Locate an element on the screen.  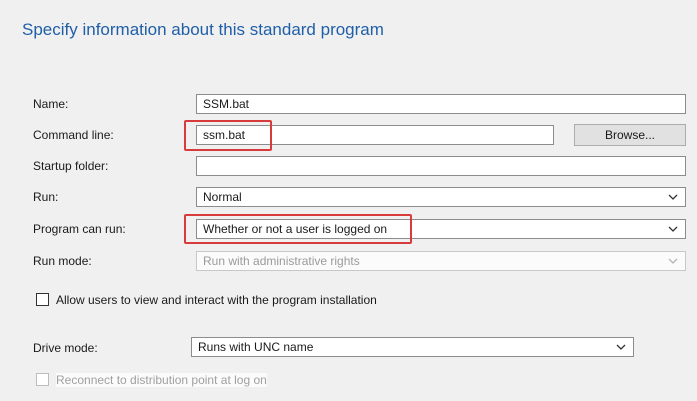
command-line-label: Command line: is located at coordinates (73, 135).